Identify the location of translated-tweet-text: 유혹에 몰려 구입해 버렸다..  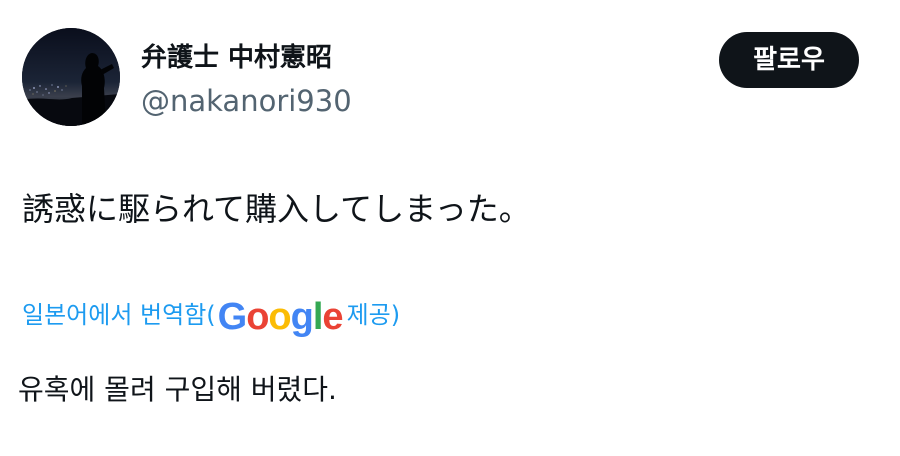
(177, 389).